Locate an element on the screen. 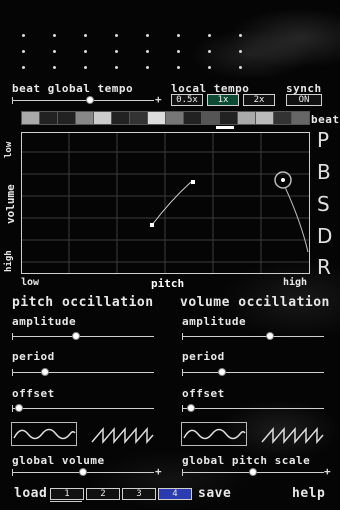  global-tempo-plus-icon: + is located at coordinates (158, 99).